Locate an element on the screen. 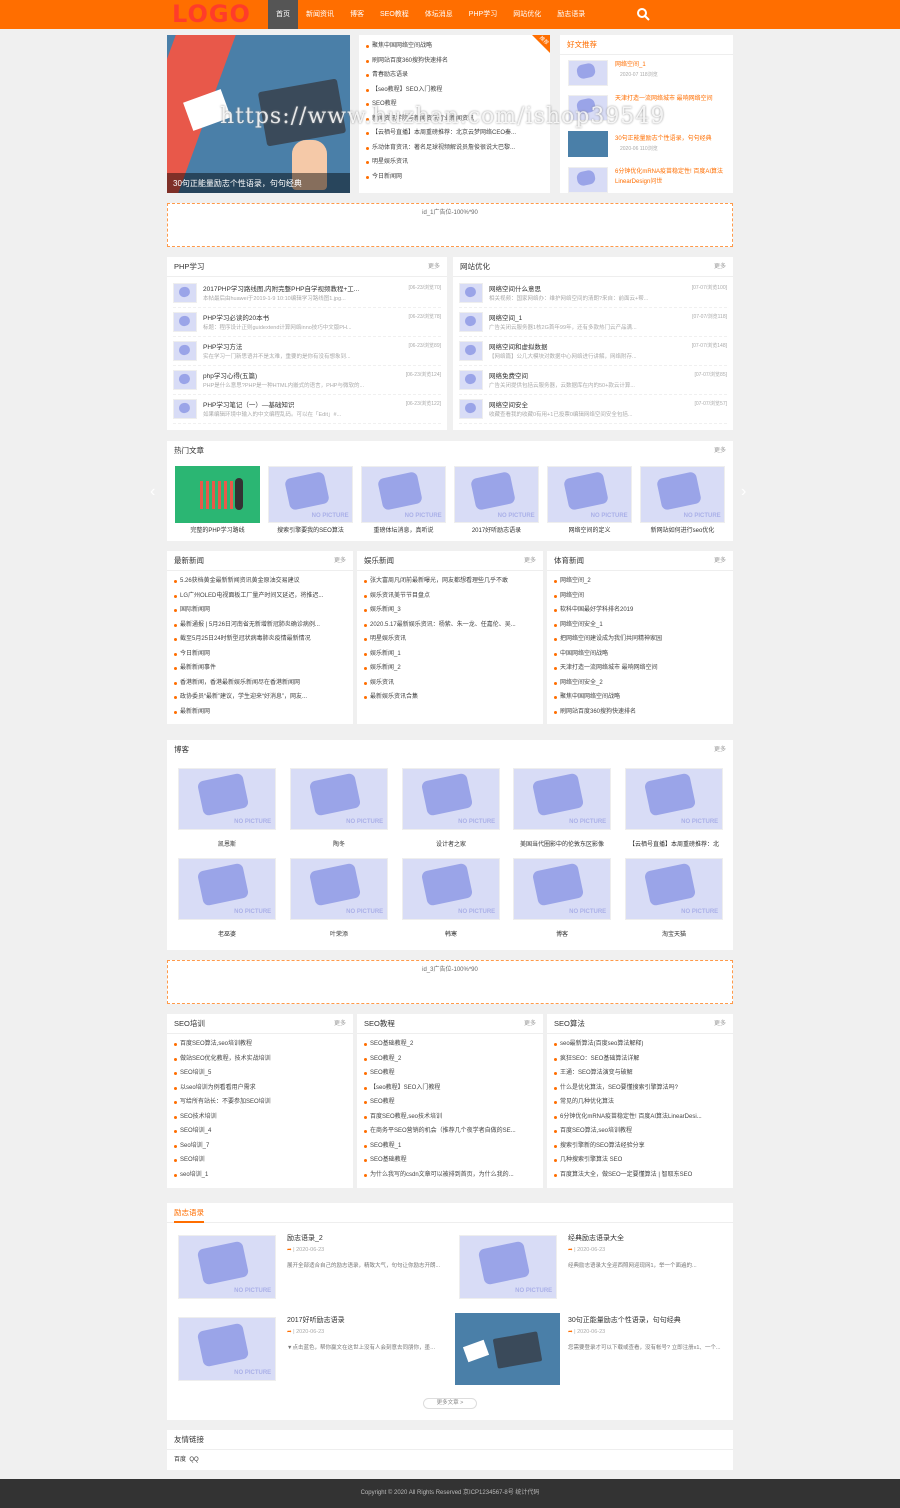 This screenshot has width=900, height=1508. carousel-next-icon: › is located at coordinates (743, 492).